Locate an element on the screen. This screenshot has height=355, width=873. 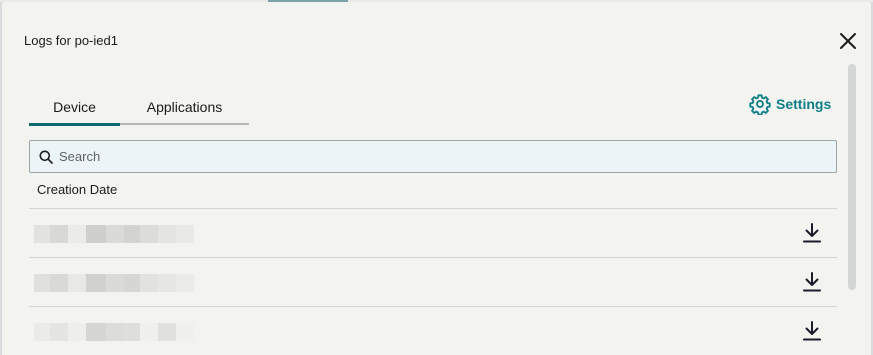
tab-active-indicator is located at coordinates (74, 124).